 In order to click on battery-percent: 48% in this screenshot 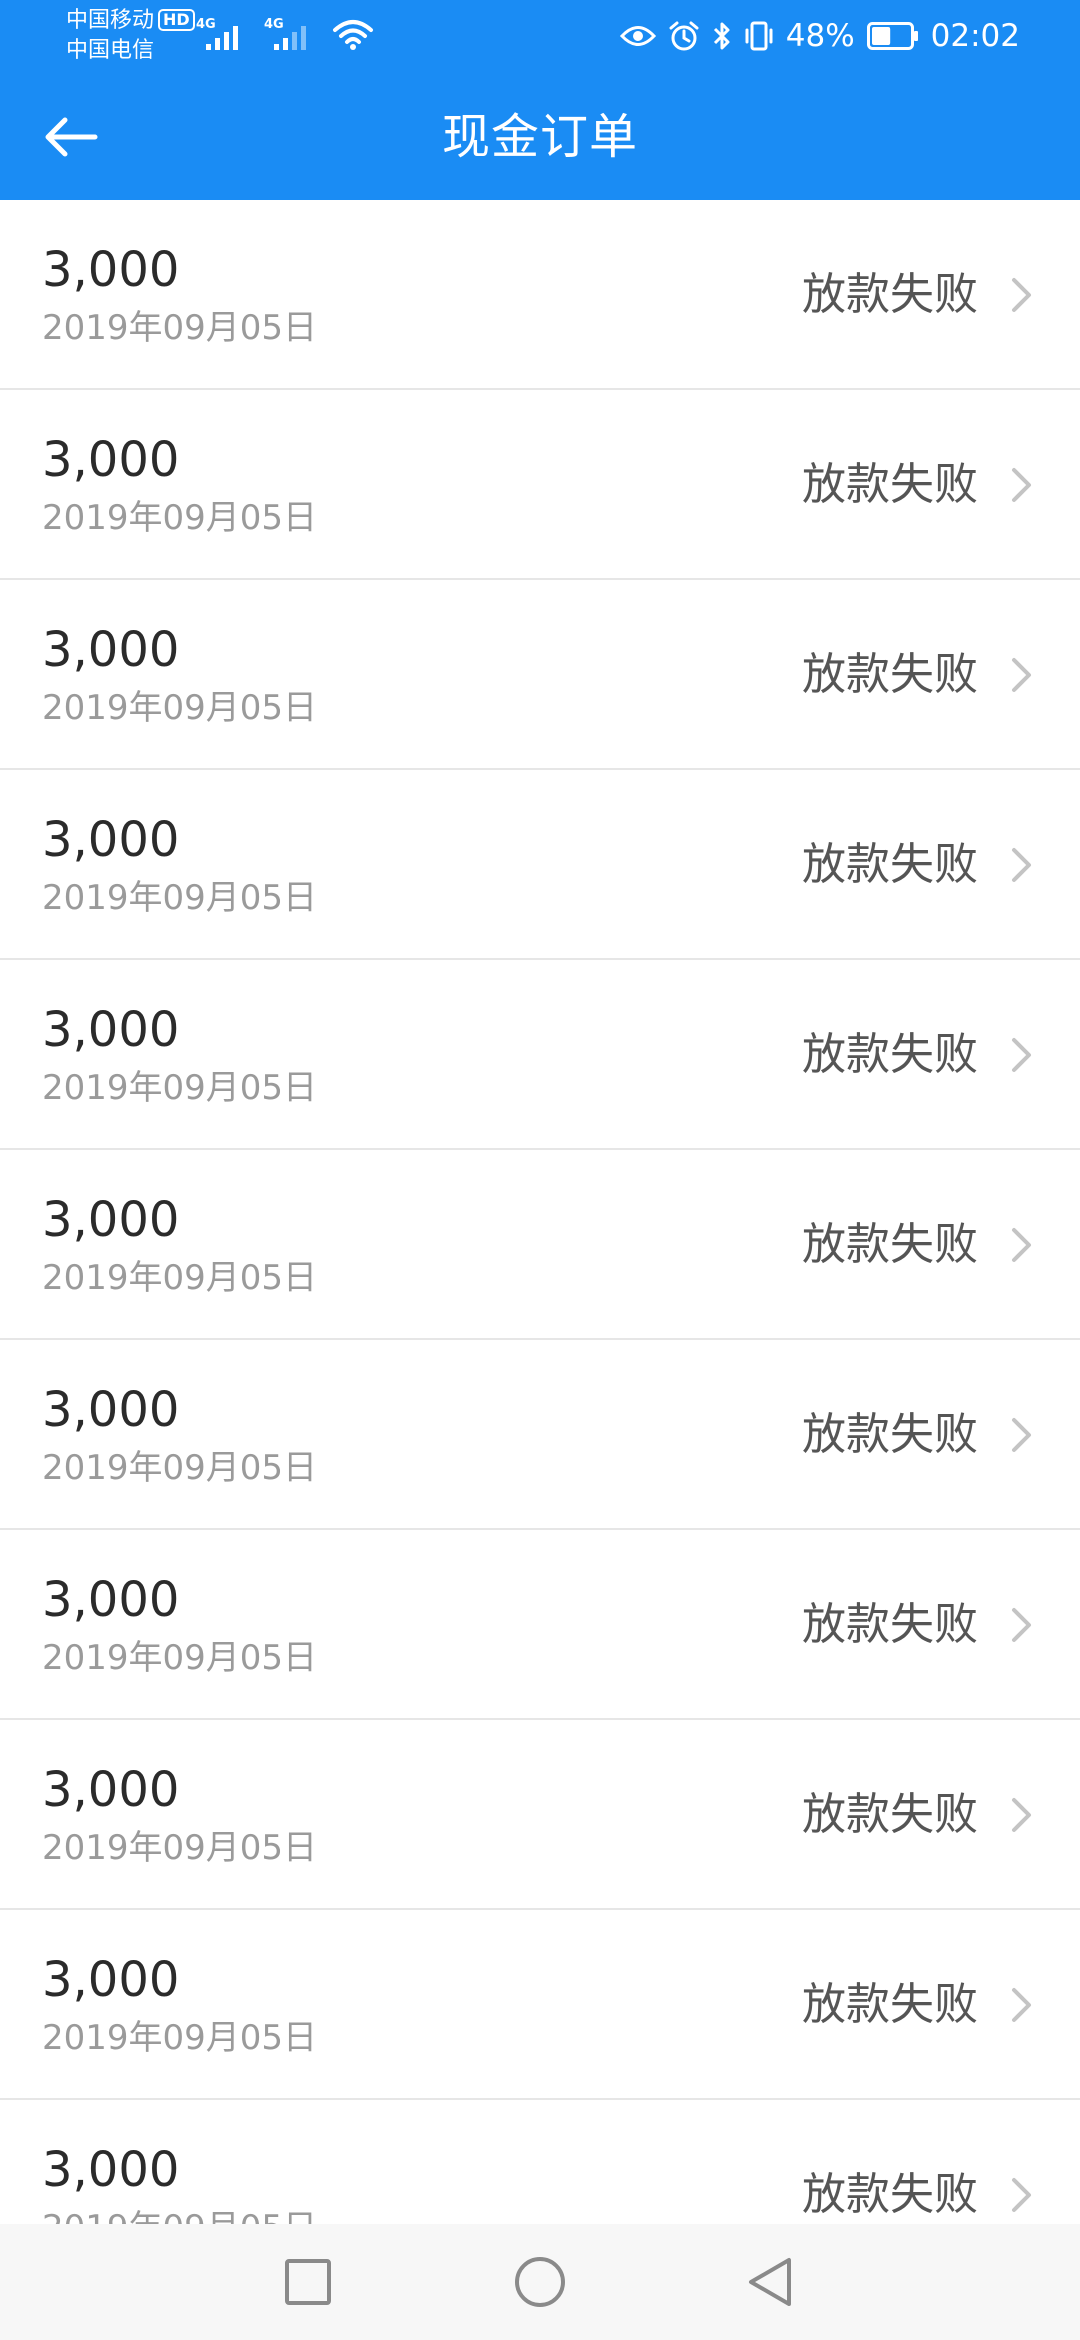, I will do `click(820, 36)`.